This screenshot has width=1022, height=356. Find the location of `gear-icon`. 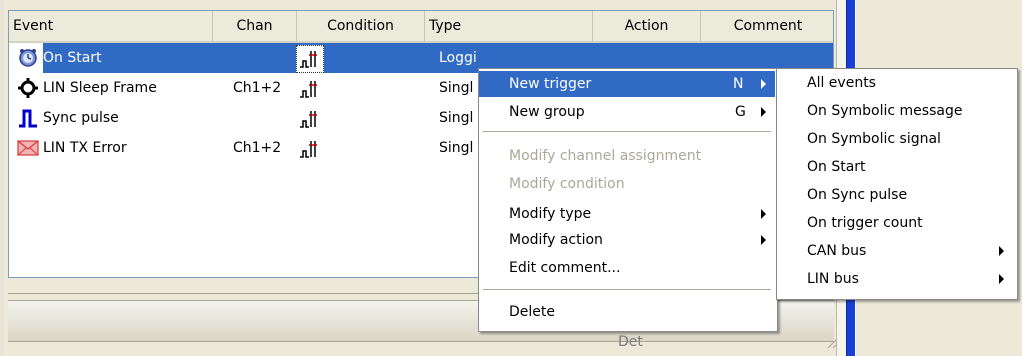

gear-icon is located at coordinates (28, 88).